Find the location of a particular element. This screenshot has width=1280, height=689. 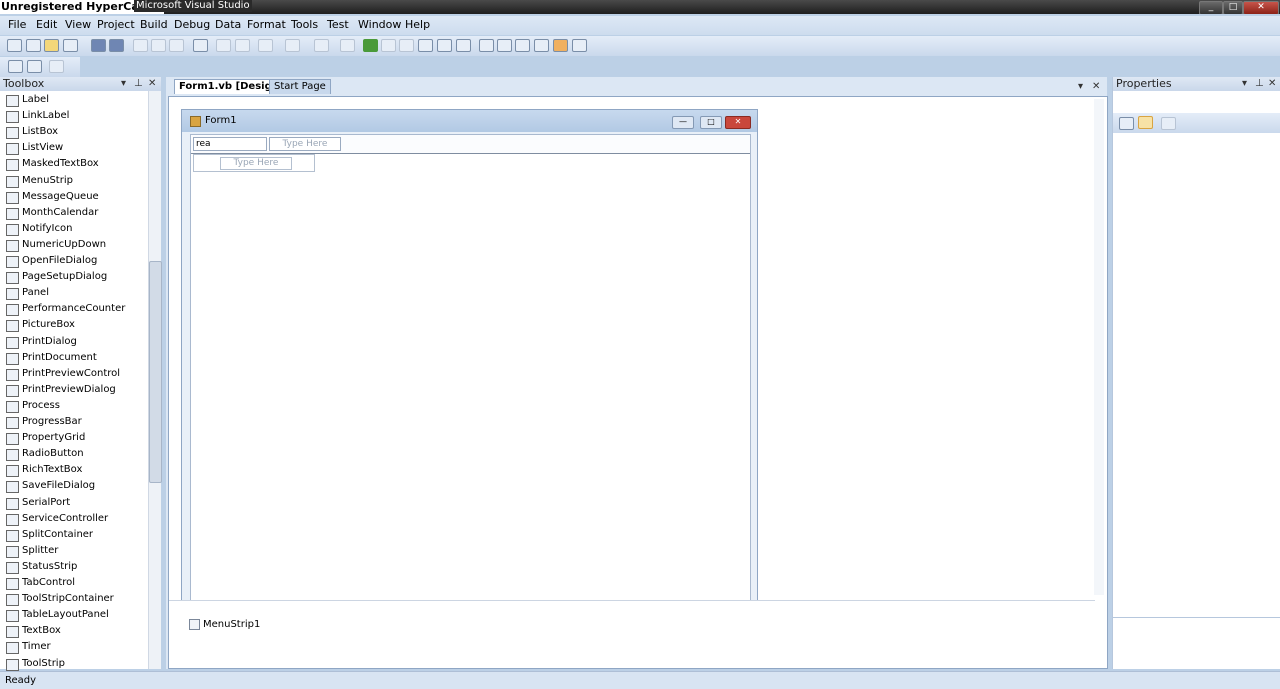

toolbox-item: PrintPreviewControl is located at coordinates (73, 374).